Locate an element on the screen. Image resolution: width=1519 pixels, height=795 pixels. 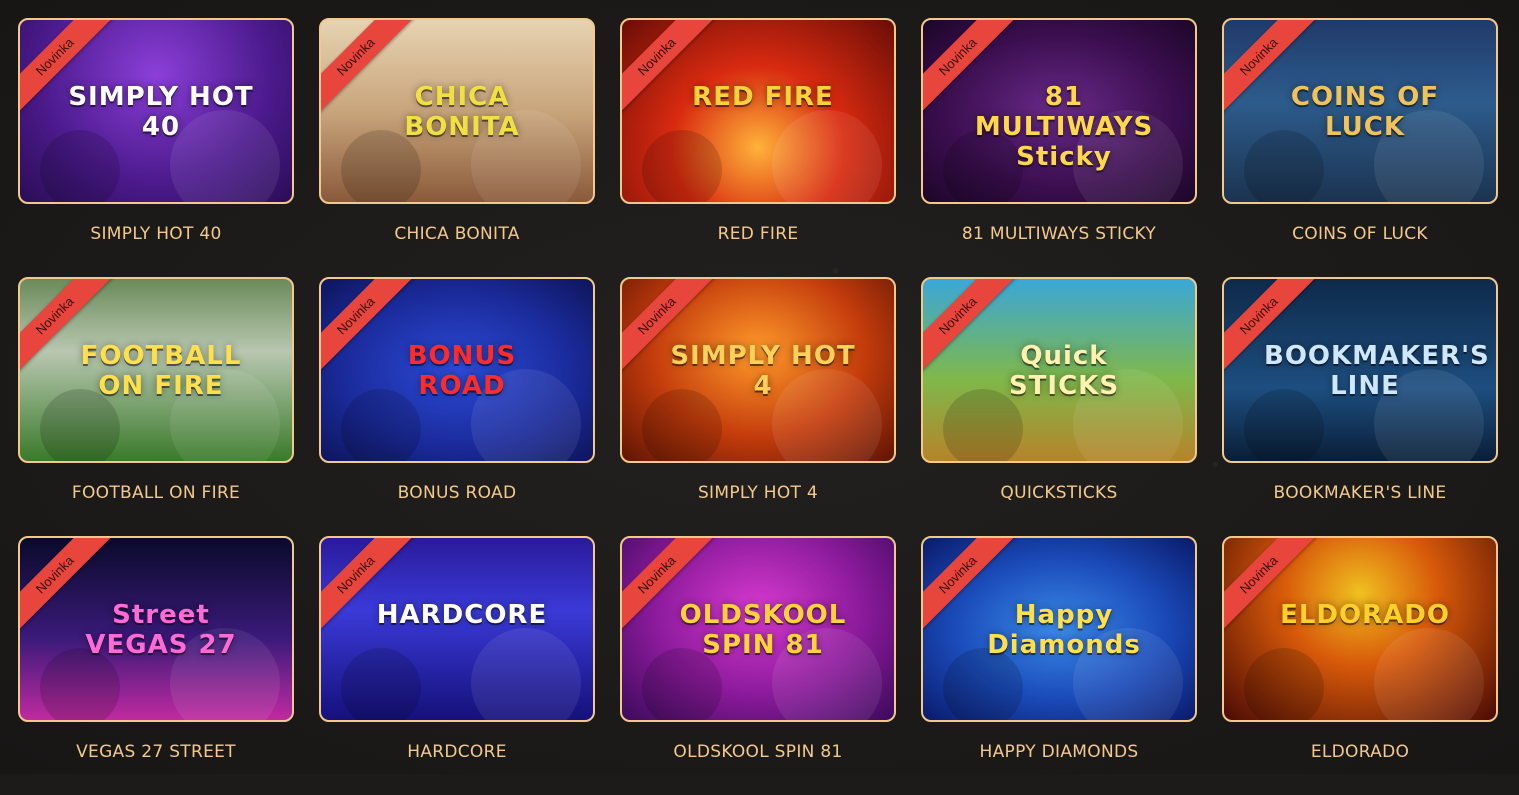
game-title: HARDCORE is located at coordinates (457, 752).